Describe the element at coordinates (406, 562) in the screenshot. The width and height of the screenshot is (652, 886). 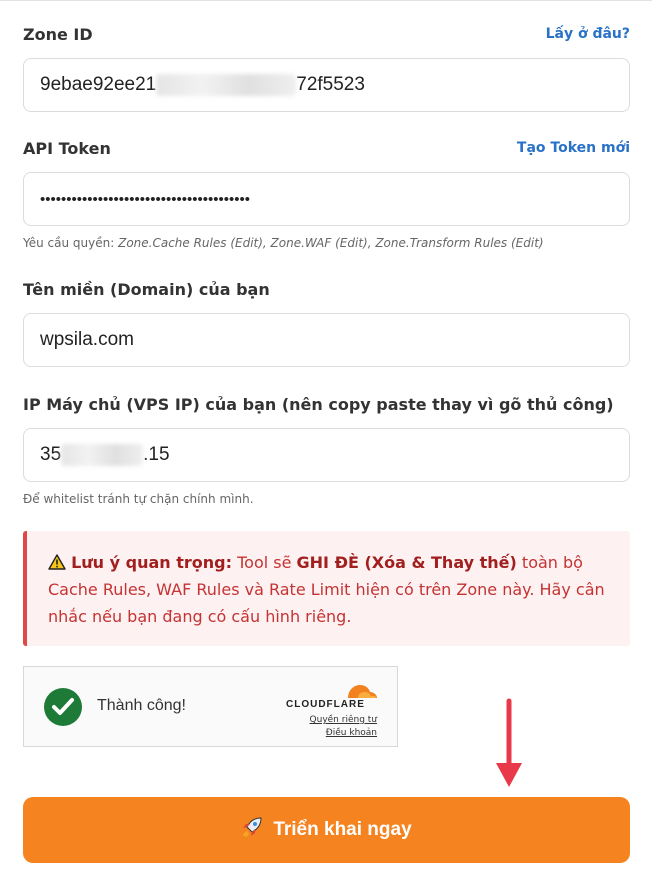
I see `warning-emphasis: GHI ĐÈ (Xóa & Thay thế)` at that location.